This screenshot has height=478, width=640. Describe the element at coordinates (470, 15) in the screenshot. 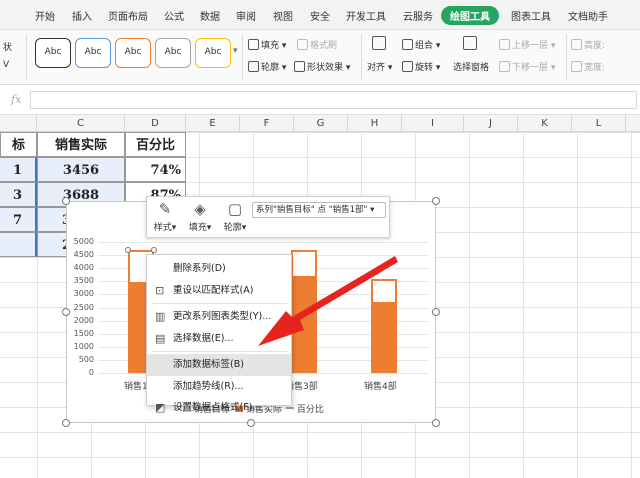

I see `tab-drawing-tools: 绘图工具` at that location.